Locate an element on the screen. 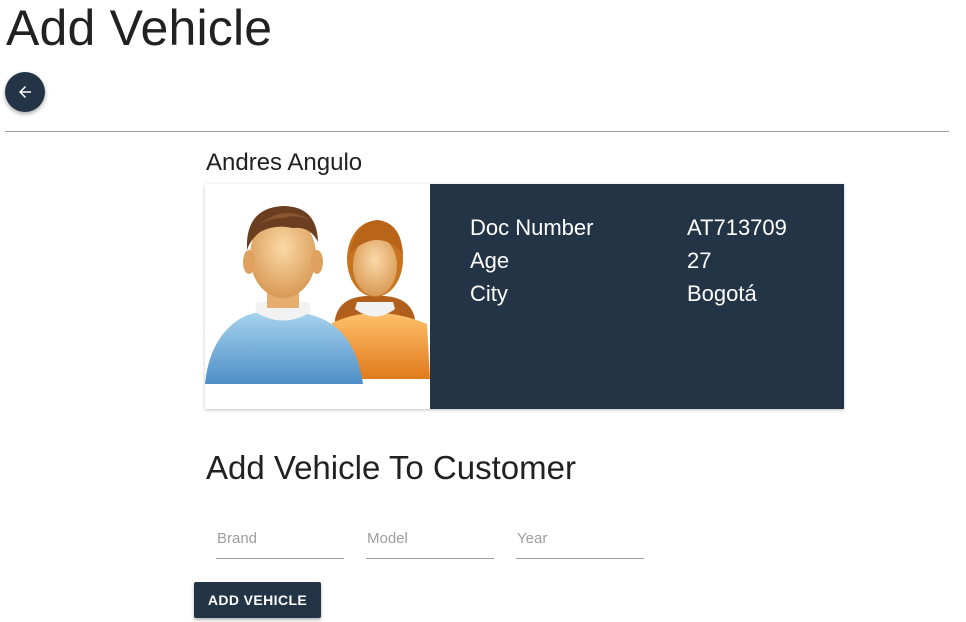 The image size is (966, 622). add-vehicle-button: ADD VEHICLE is located at coordinates (257, 600).